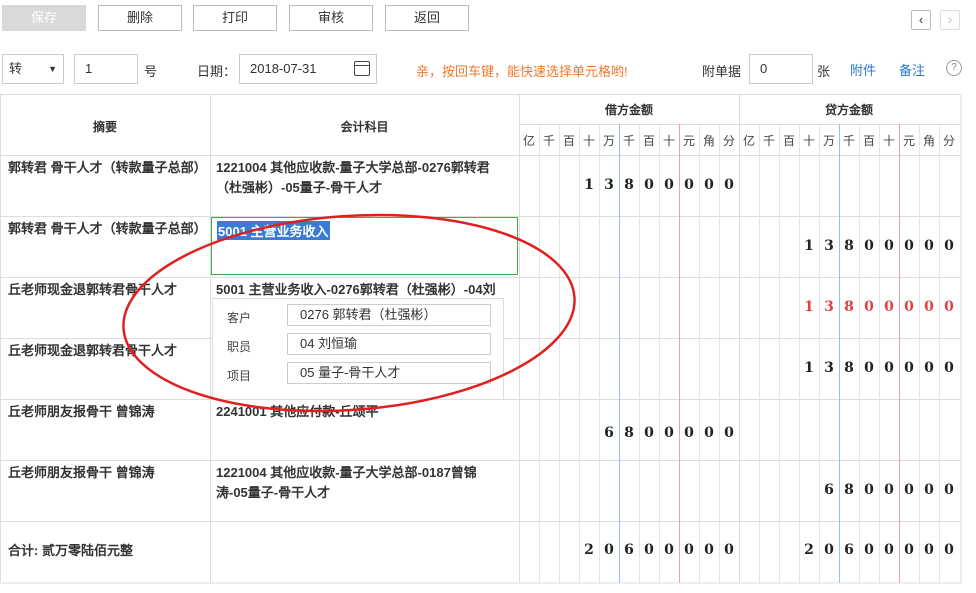 The height and width of the screenshot is (593, 976). I want to click on voucher-number-input: 1, so click(106, 69).